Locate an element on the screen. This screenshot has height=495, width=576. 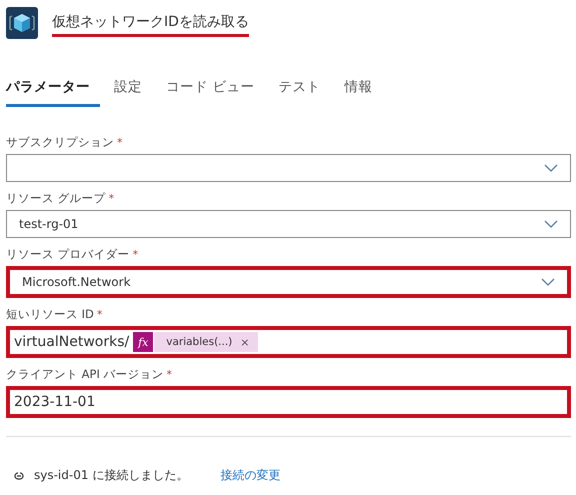
dropdown: test-rg-01 is located at coordinates (288, 224).